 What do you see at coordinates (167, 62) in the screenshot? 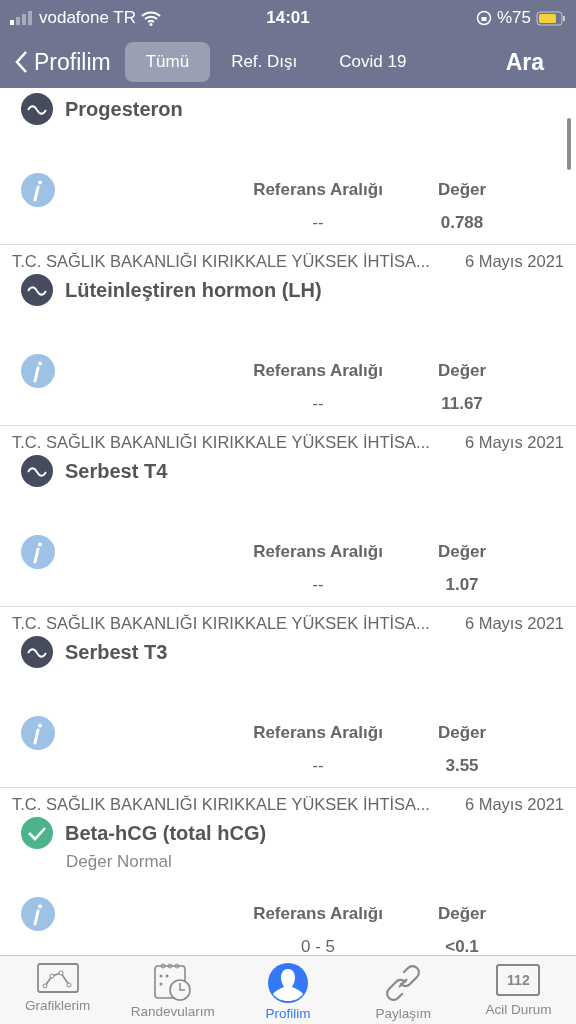
I see `filter-tab: Tümü` at bounding box center [167, 62].